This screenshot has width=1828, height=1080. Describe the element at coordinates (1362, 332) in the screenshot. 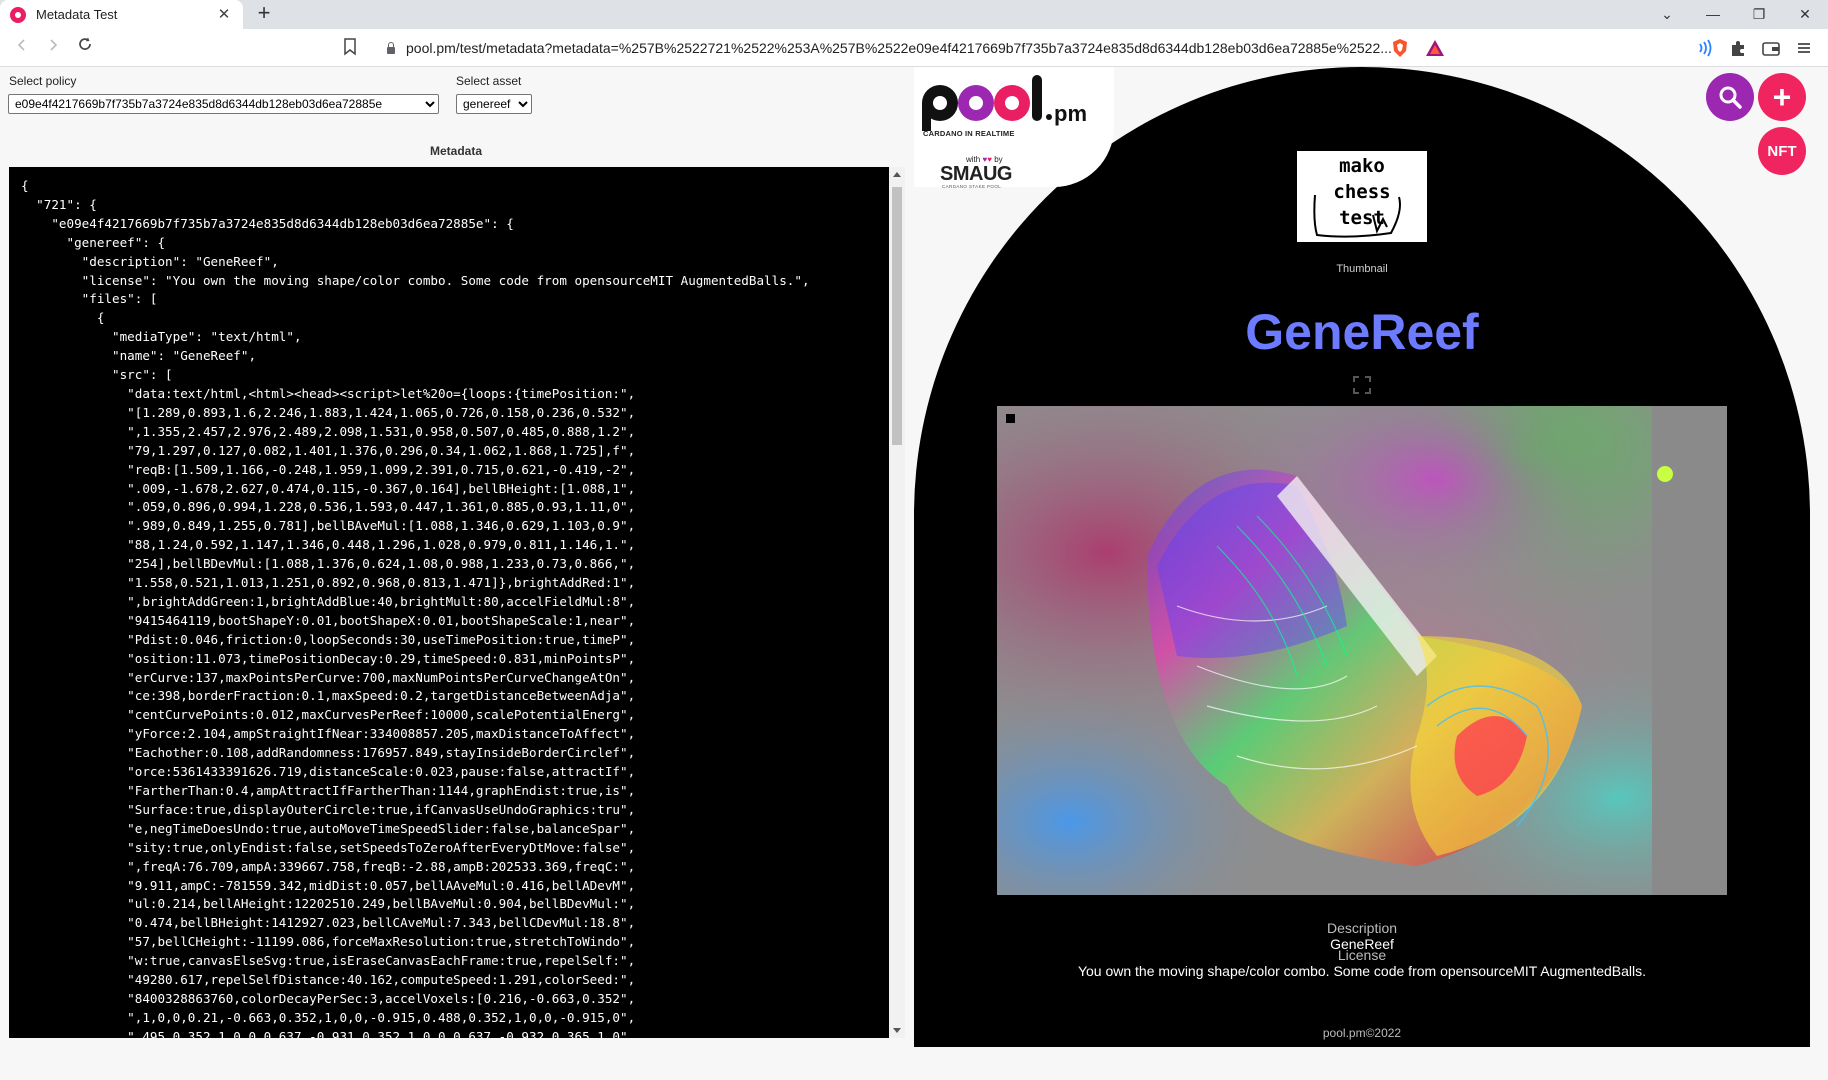

I see `nft-title: GeneReef` at that location.